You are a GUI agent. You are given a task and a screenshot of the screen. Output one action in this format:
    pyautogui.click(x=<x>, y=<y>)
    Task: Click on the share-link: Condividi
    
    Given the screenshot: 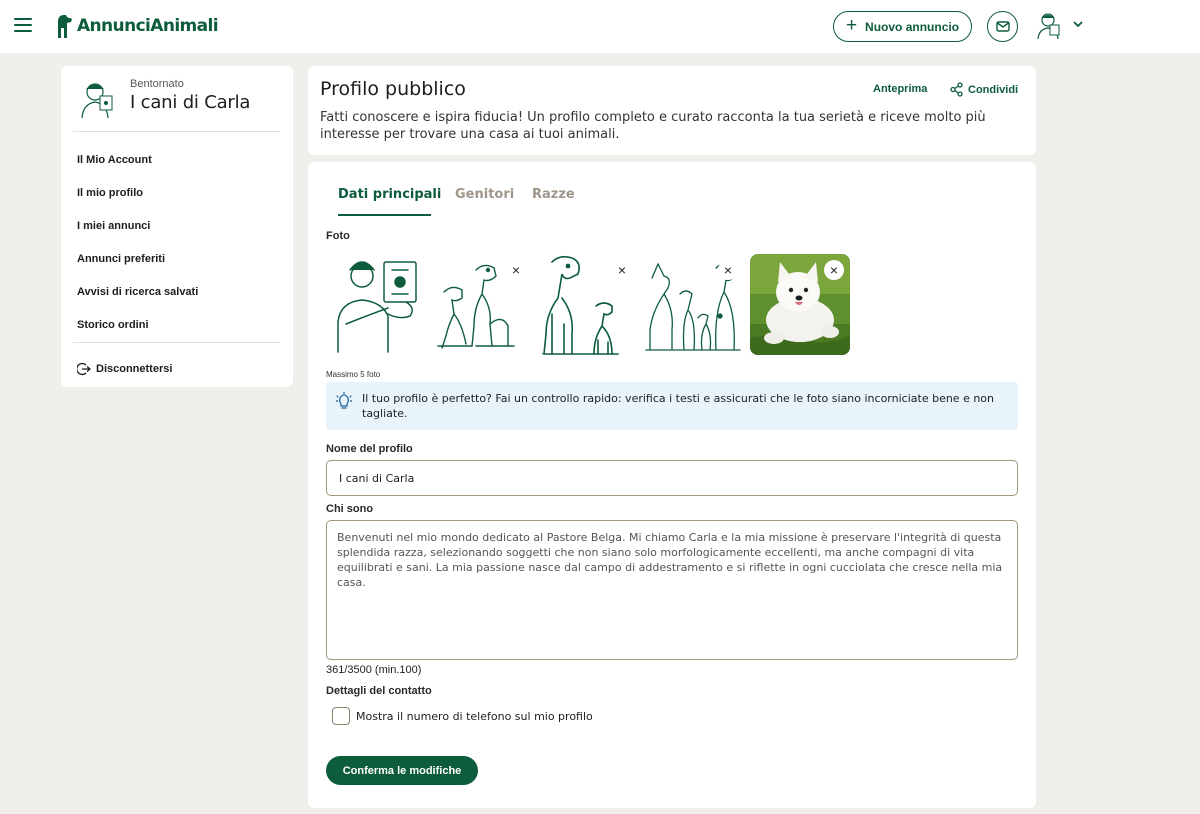 What is the action you would take?
    pyautogui.click(x=983, y=89)
    